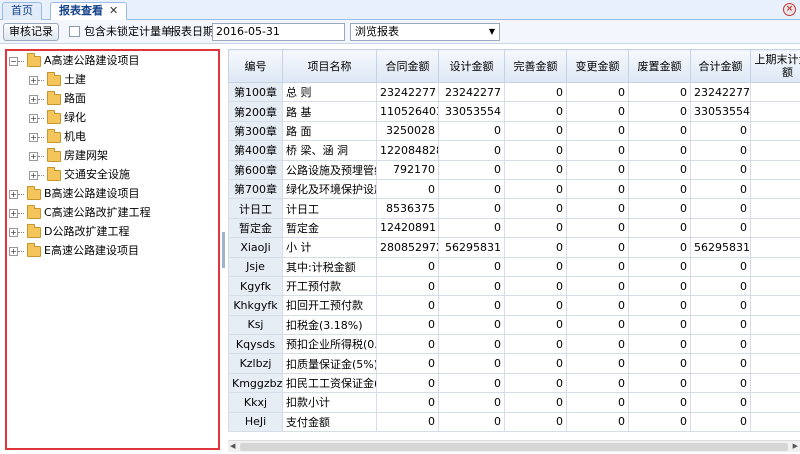 This screenshot has height=454, width=800. Describe the element at coordinates (471, 66) in the screenshot. I see `column-header: 设计金额` at that location.